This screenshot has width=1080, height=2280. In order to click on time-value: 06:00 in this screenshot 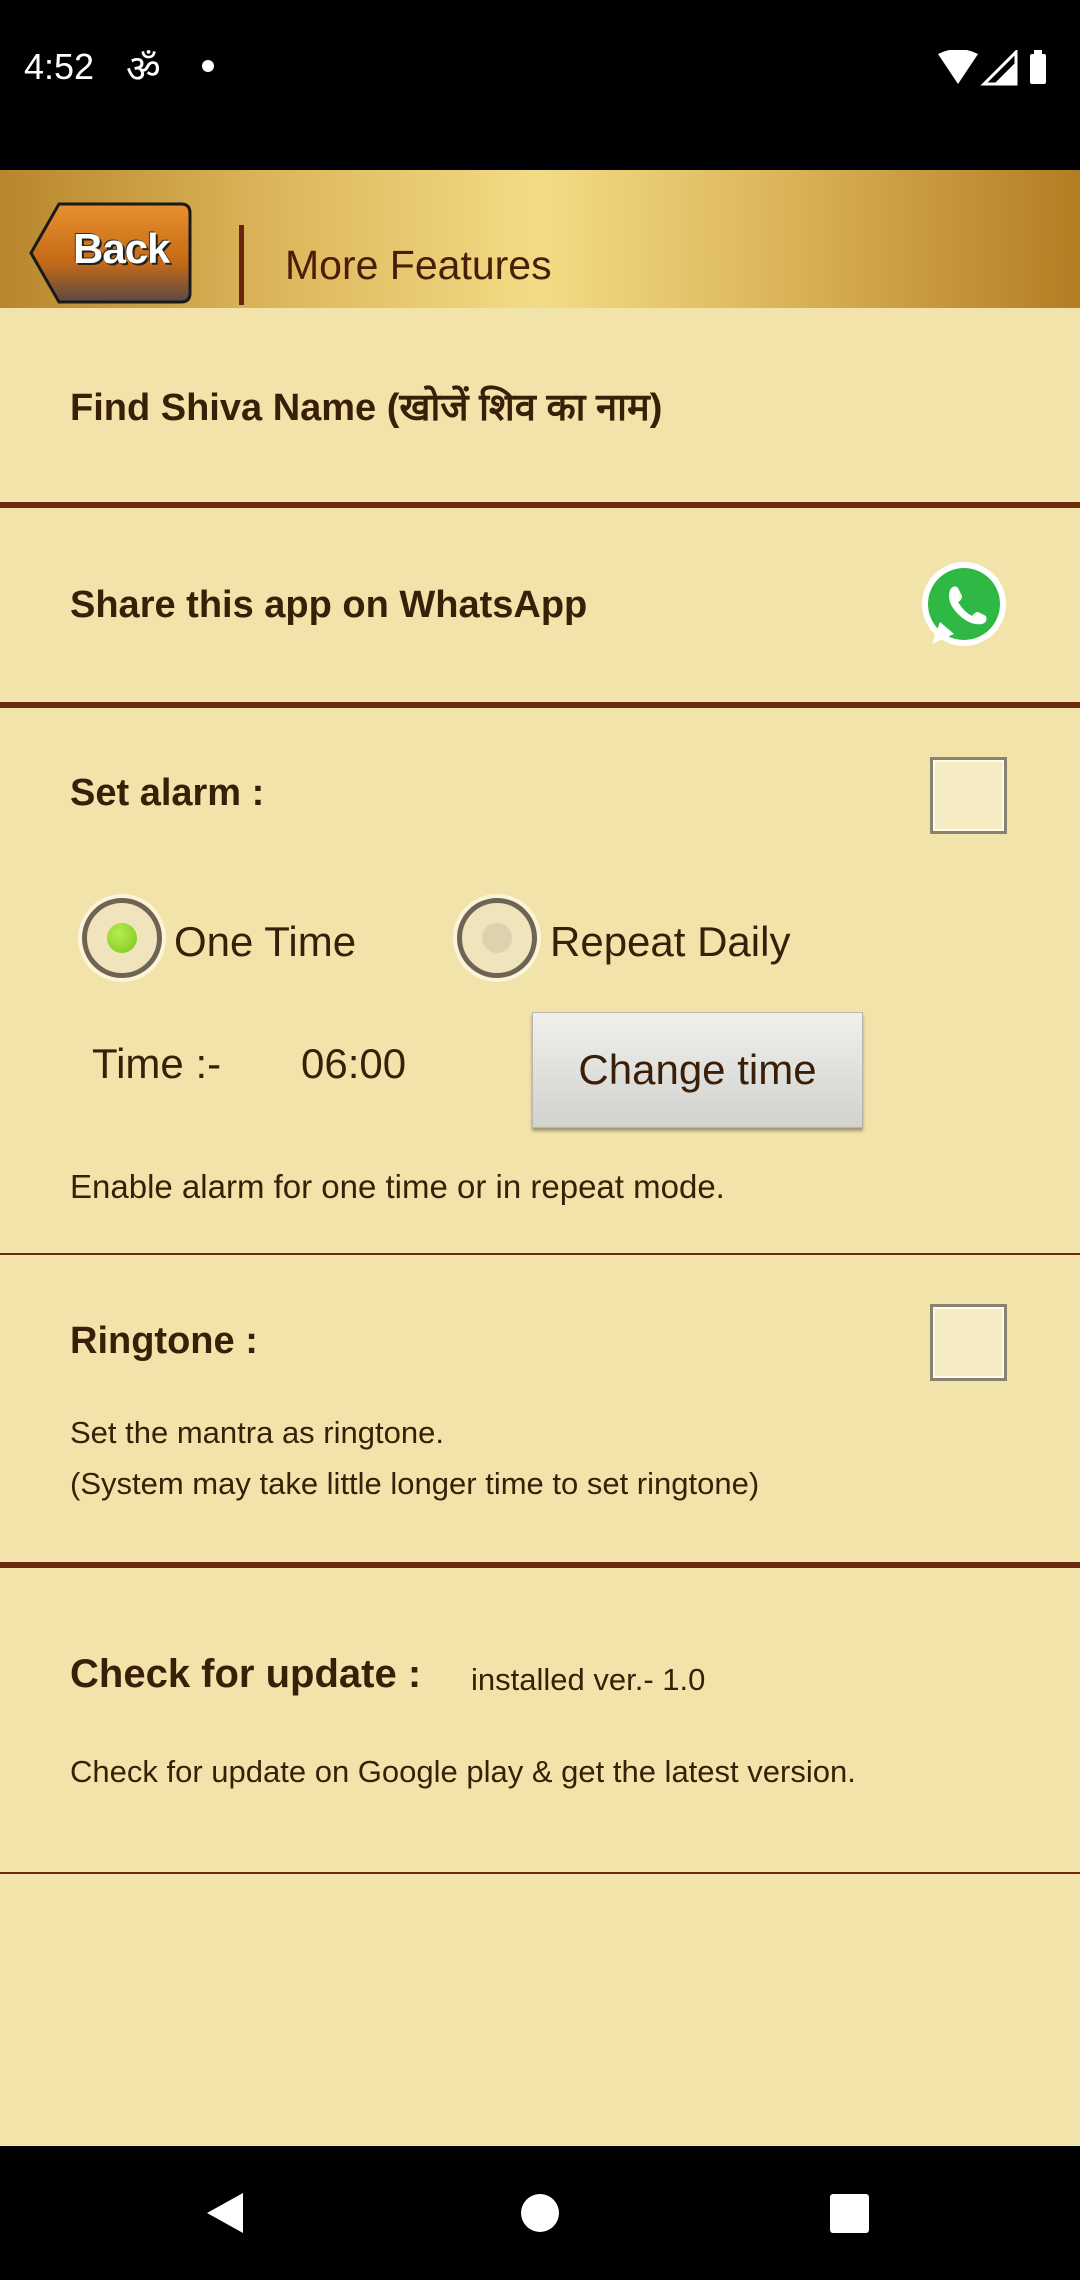, I will do `click(354, 1063)`.